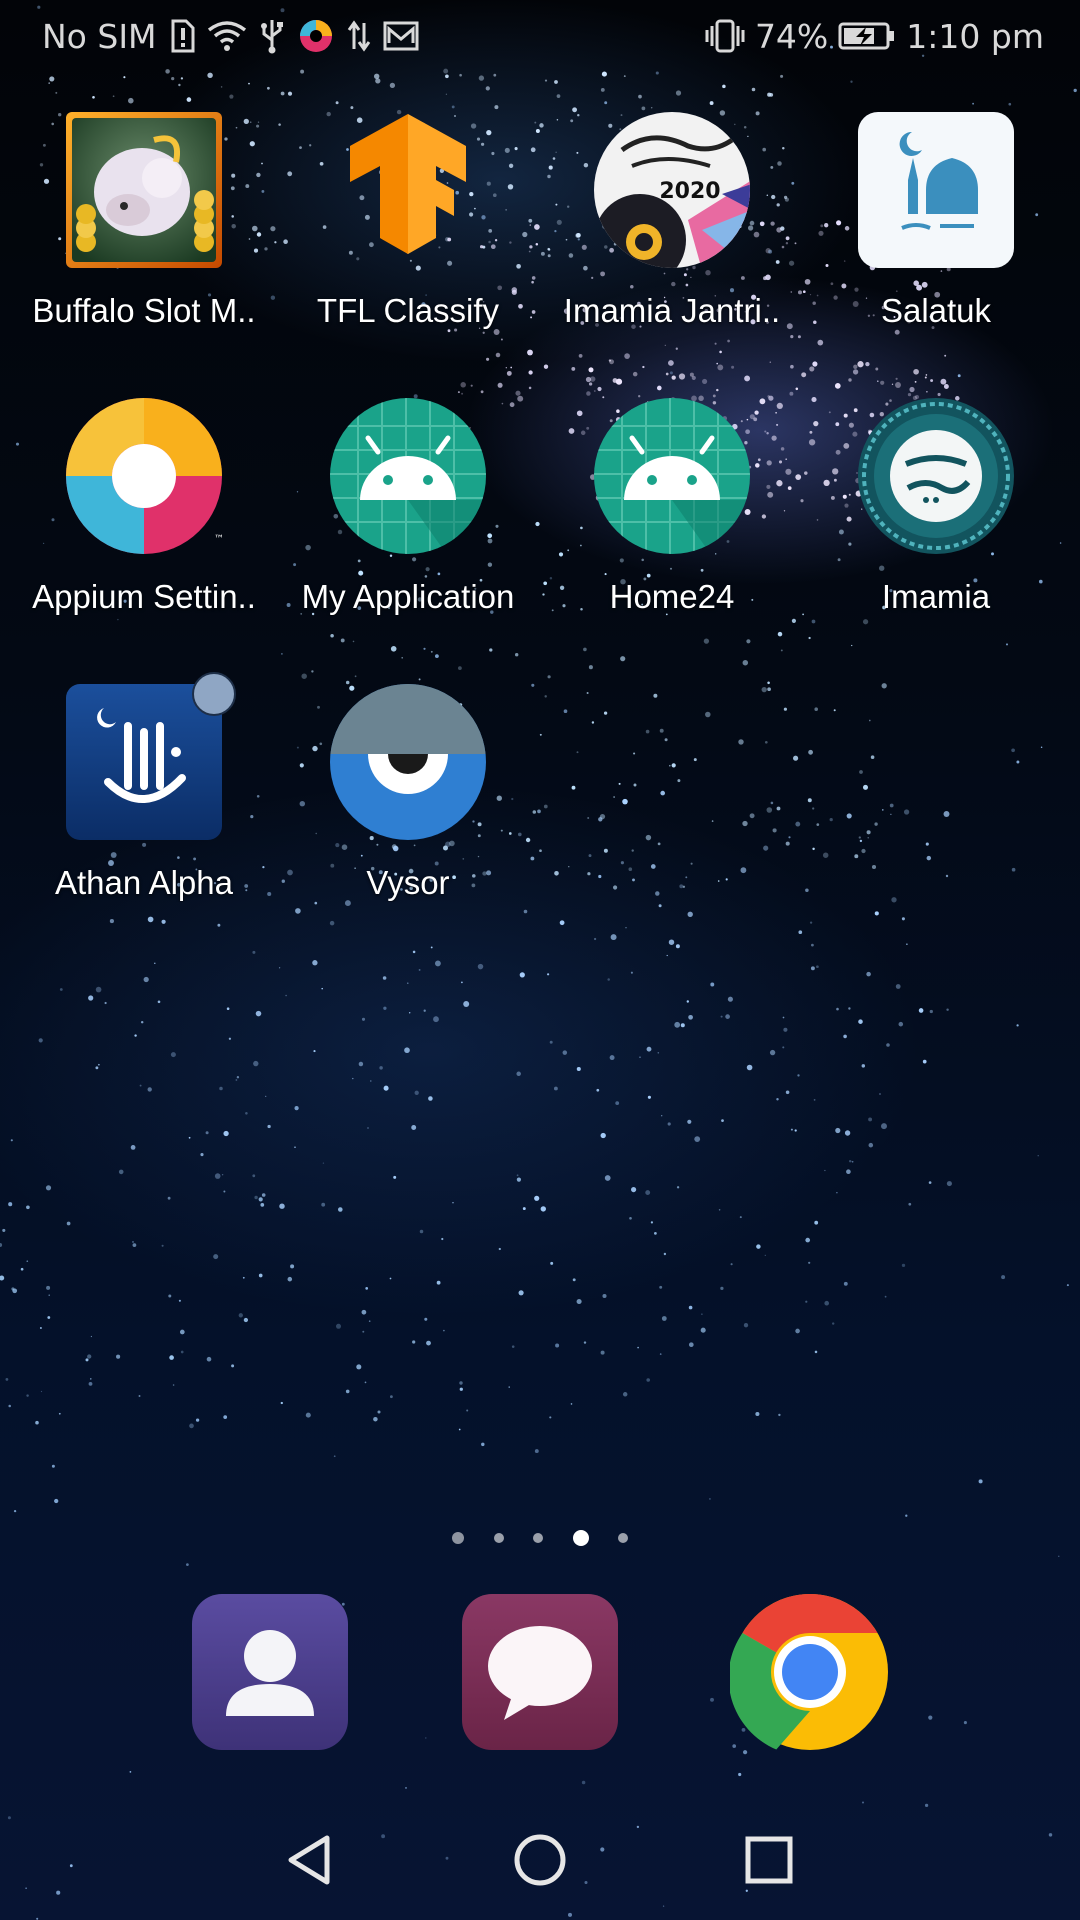 The width and height of the screenshot is (1080, 1920). Describe the element at coordinates (144, 882) in the screenshot. I see `app-label: Athan Alpha` at that location.